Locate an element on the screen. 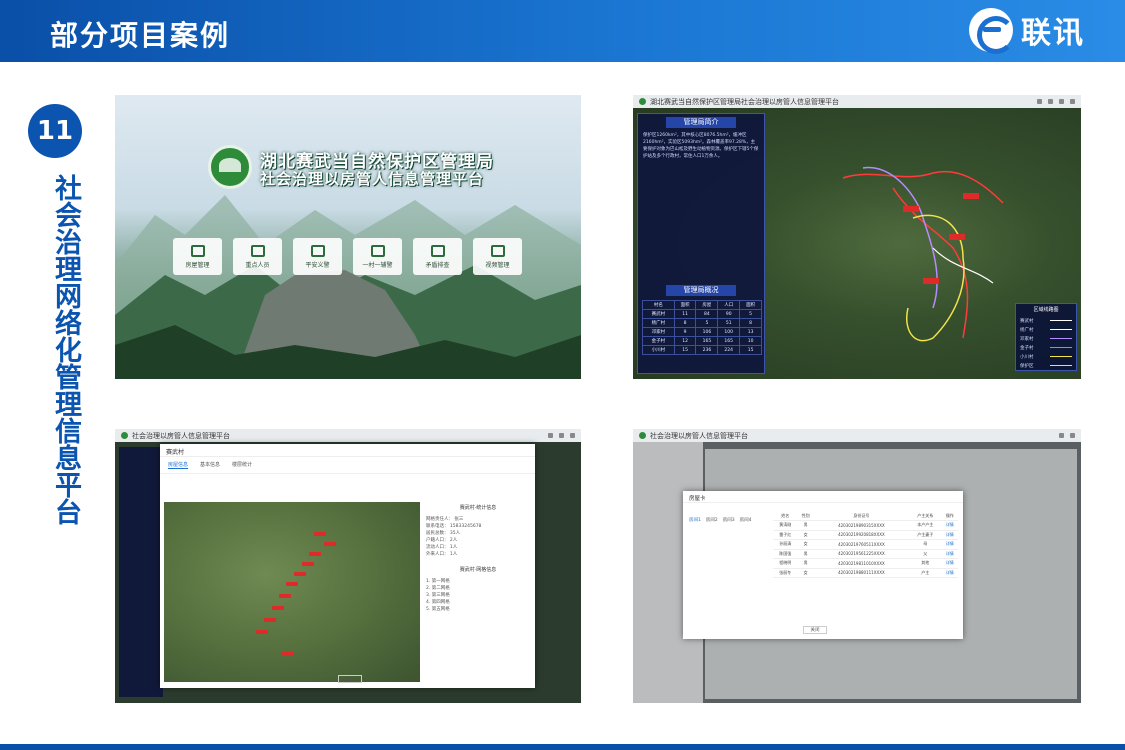 This screenshot has width=1125, height=750. app-window-title: 社会治理以房管人信息管理平台 is located at coordinates (181, 435).